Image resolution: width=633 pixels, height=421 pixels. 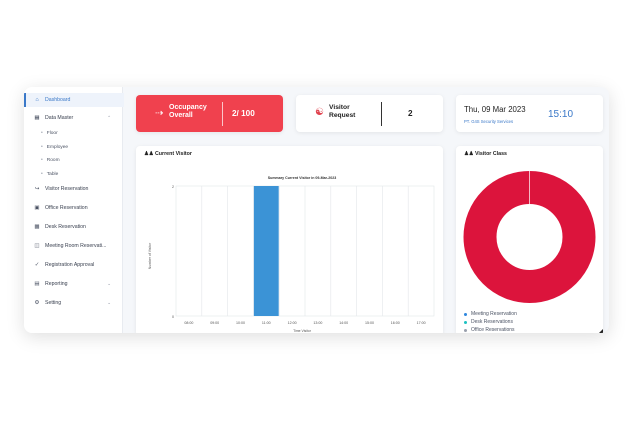 I want to click on sidebar-subitem-room: • Room, so click(x=73, y=160).